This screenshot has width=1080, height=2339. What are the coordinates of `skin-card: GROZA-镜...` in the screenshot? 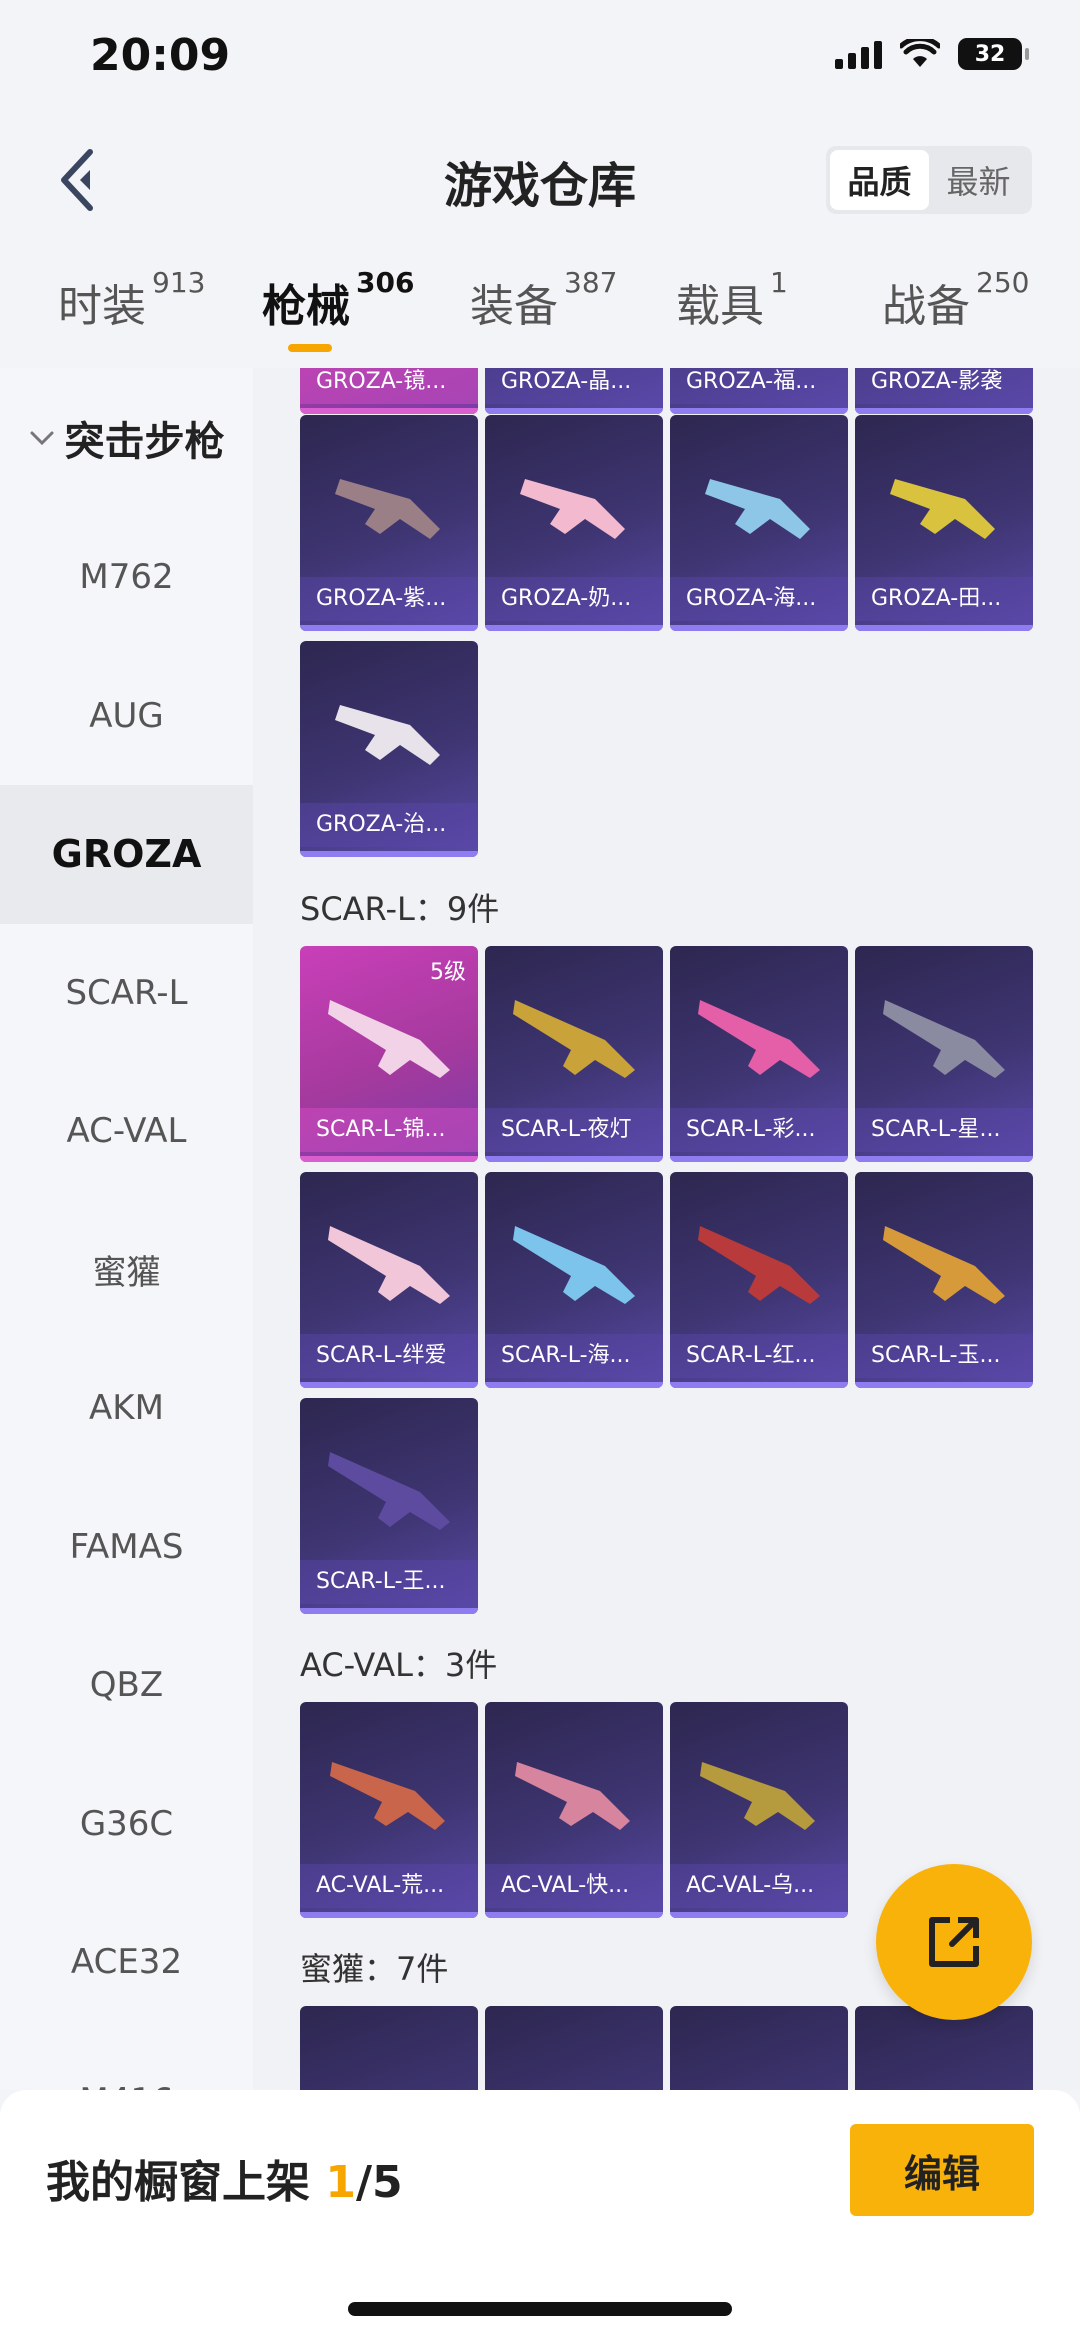 It's located at (389, 391).